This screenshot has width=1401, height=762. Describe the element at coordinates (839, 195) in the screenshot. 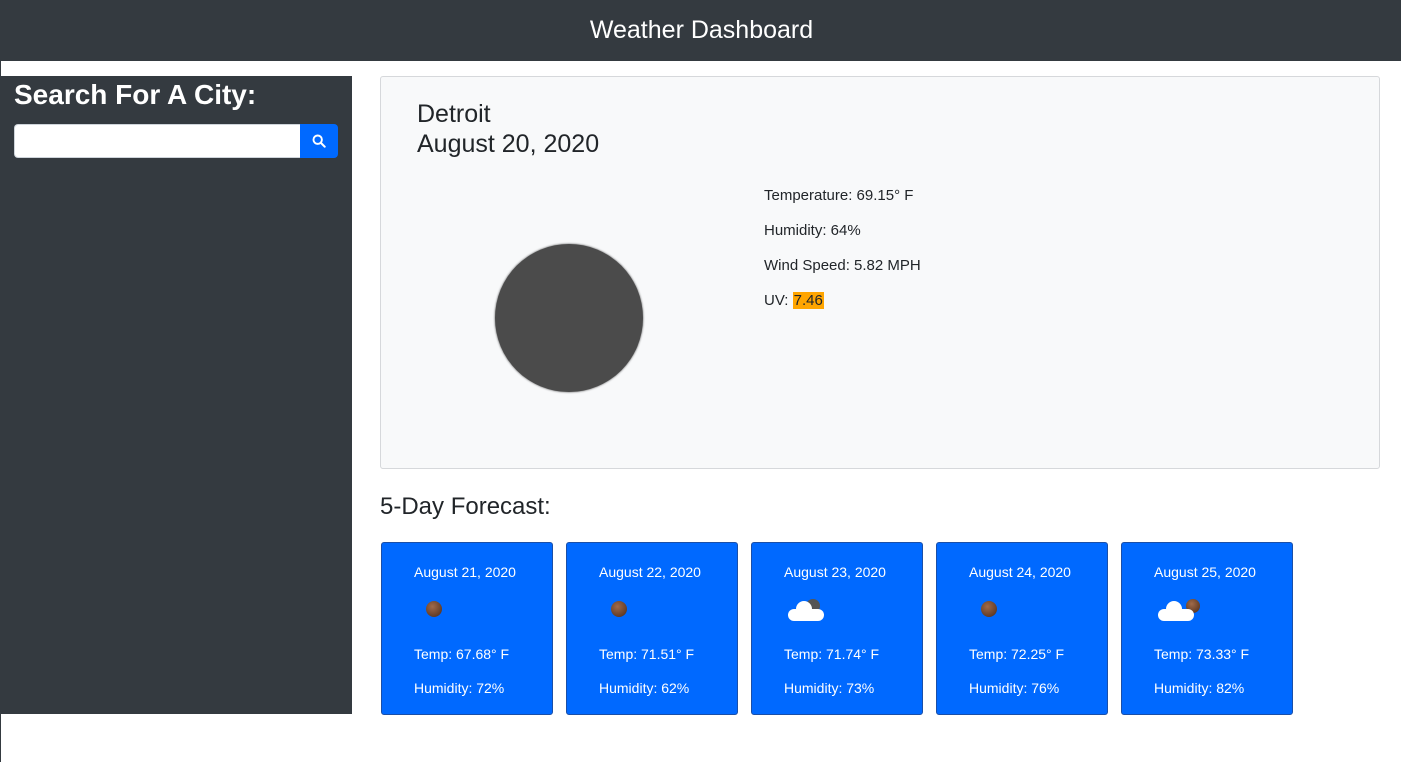

I see `temperature-stat: Temperature: 69.15° F` at that location.